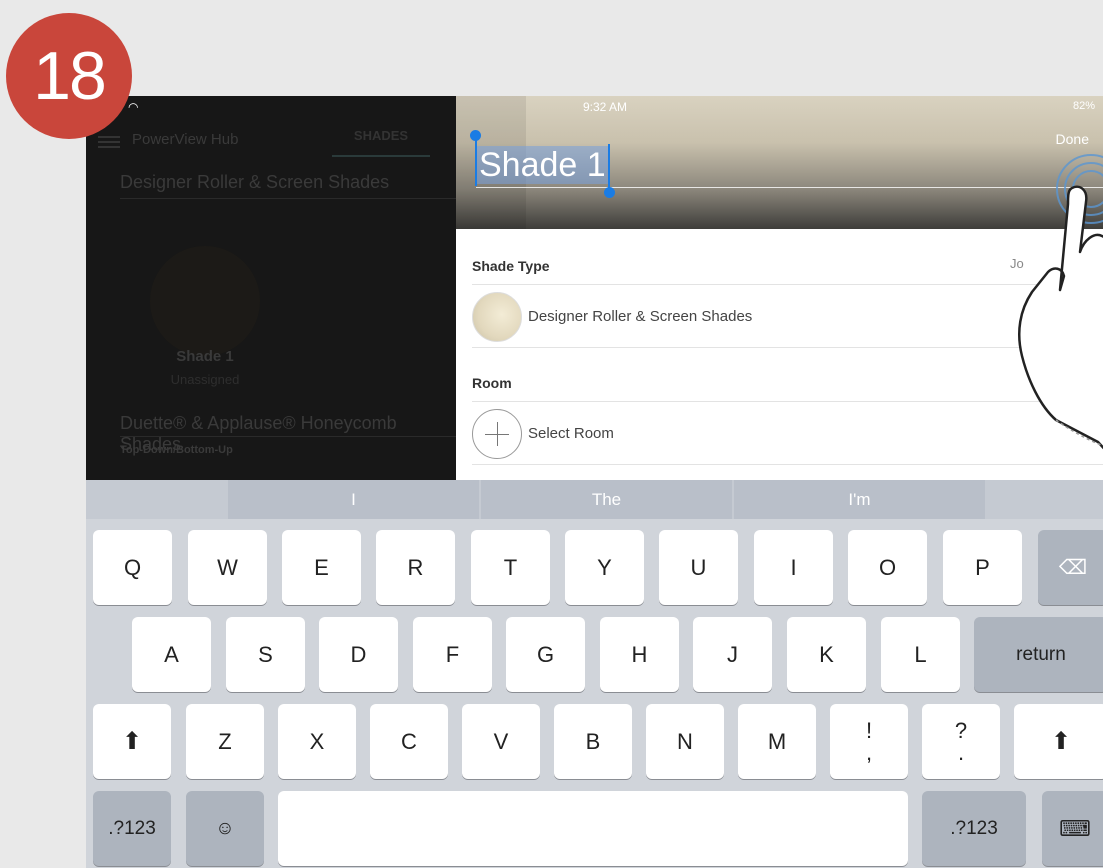  I want to click on shade-name-selected-text: Shade 1, so click(542, 165).